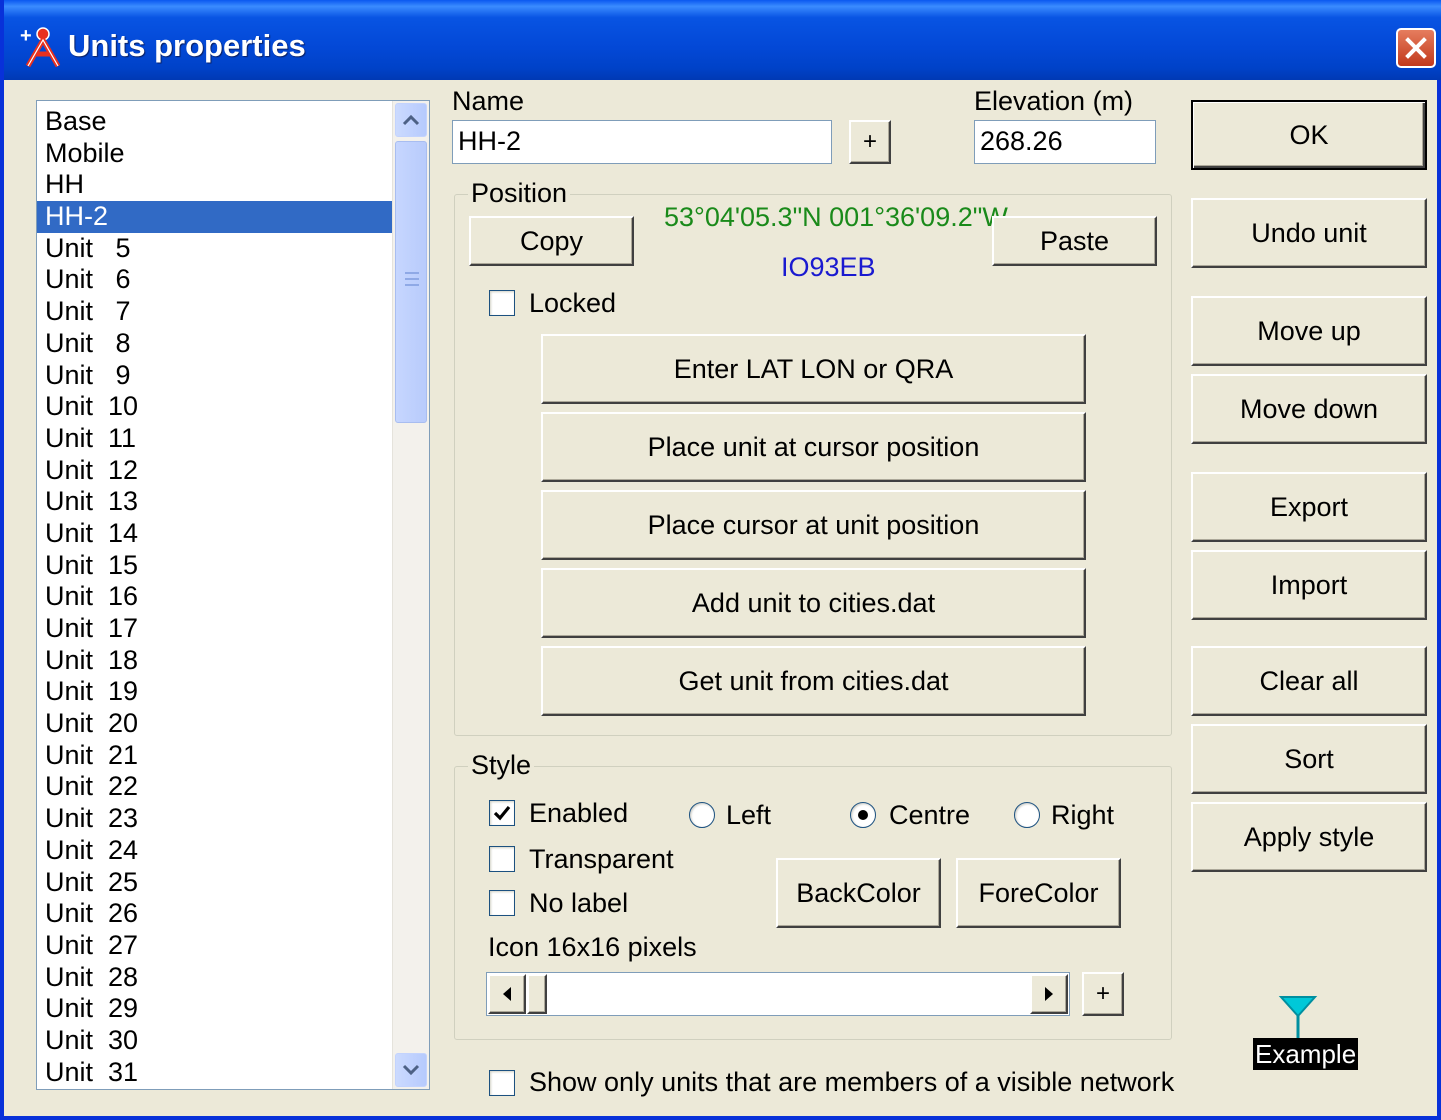 Image resolution: width=1441 pixels, height=1120 pixels. Describe the element at coordinates (215, 471) in the screenshot. I see `list-item: Unit 12` at that location.